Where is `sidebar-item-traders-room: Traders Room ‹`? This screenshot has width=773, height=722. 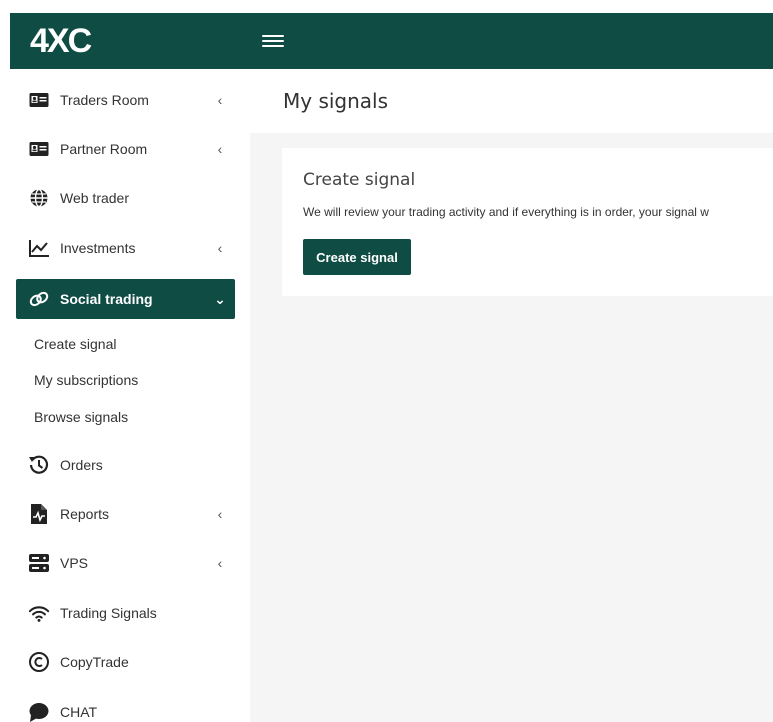 sidebar-item-traders-room: Traders Room ‹ is located at coordinates (125, 100).